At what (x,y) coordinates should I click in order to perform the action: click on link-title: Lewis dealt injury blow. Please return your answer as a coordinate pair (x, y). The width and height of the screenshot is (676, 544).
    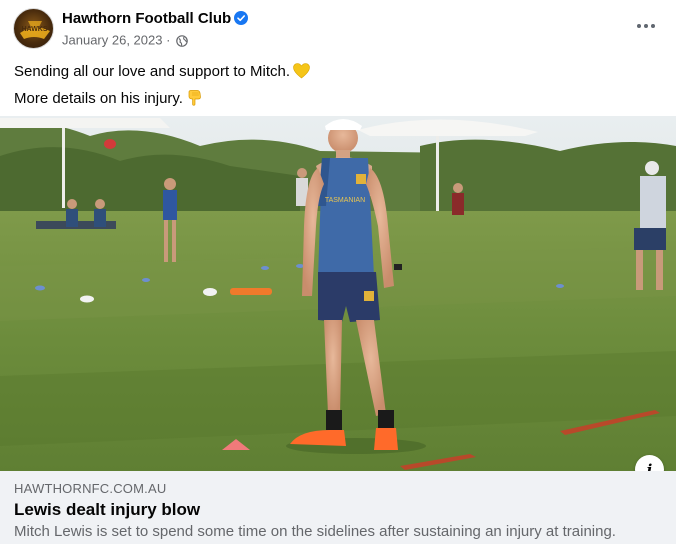
    Looking at the image, I should click on (107, 510).